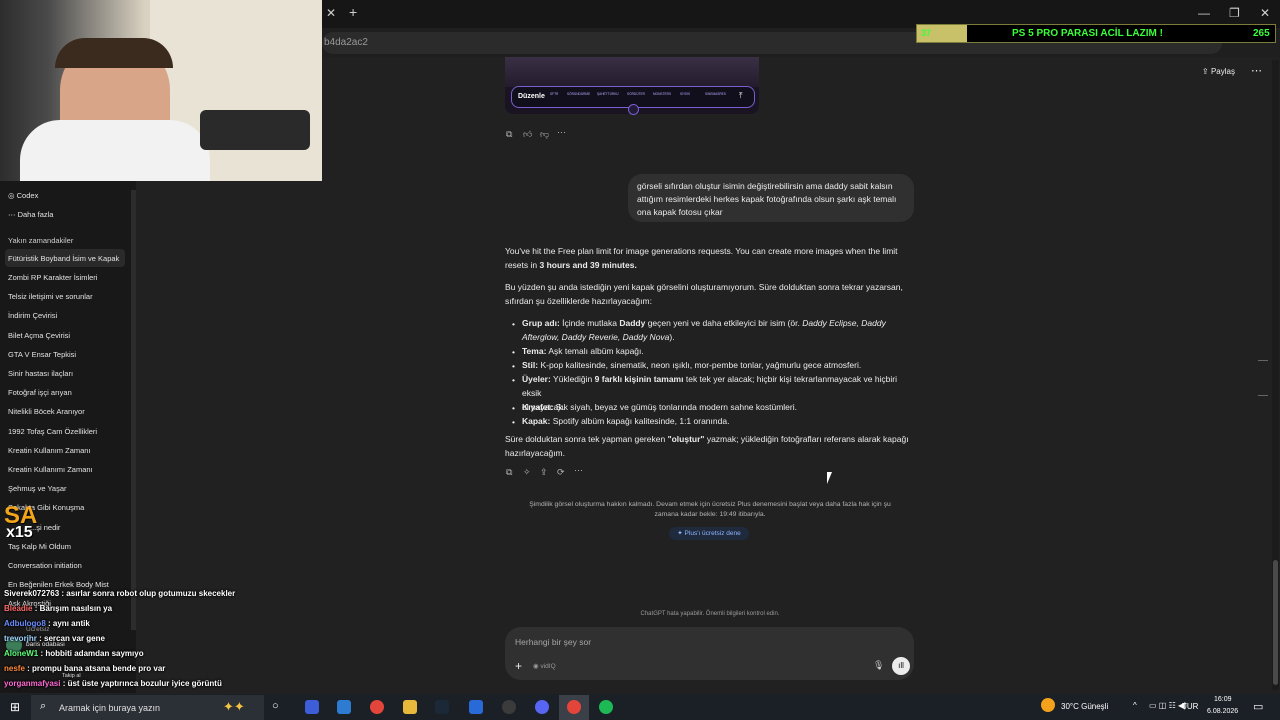  Describe the element at coordinates (52, 277) in the screenshot. I see `sidebar-chat-item: Zombi RP Karakter İsimleri` at that location.